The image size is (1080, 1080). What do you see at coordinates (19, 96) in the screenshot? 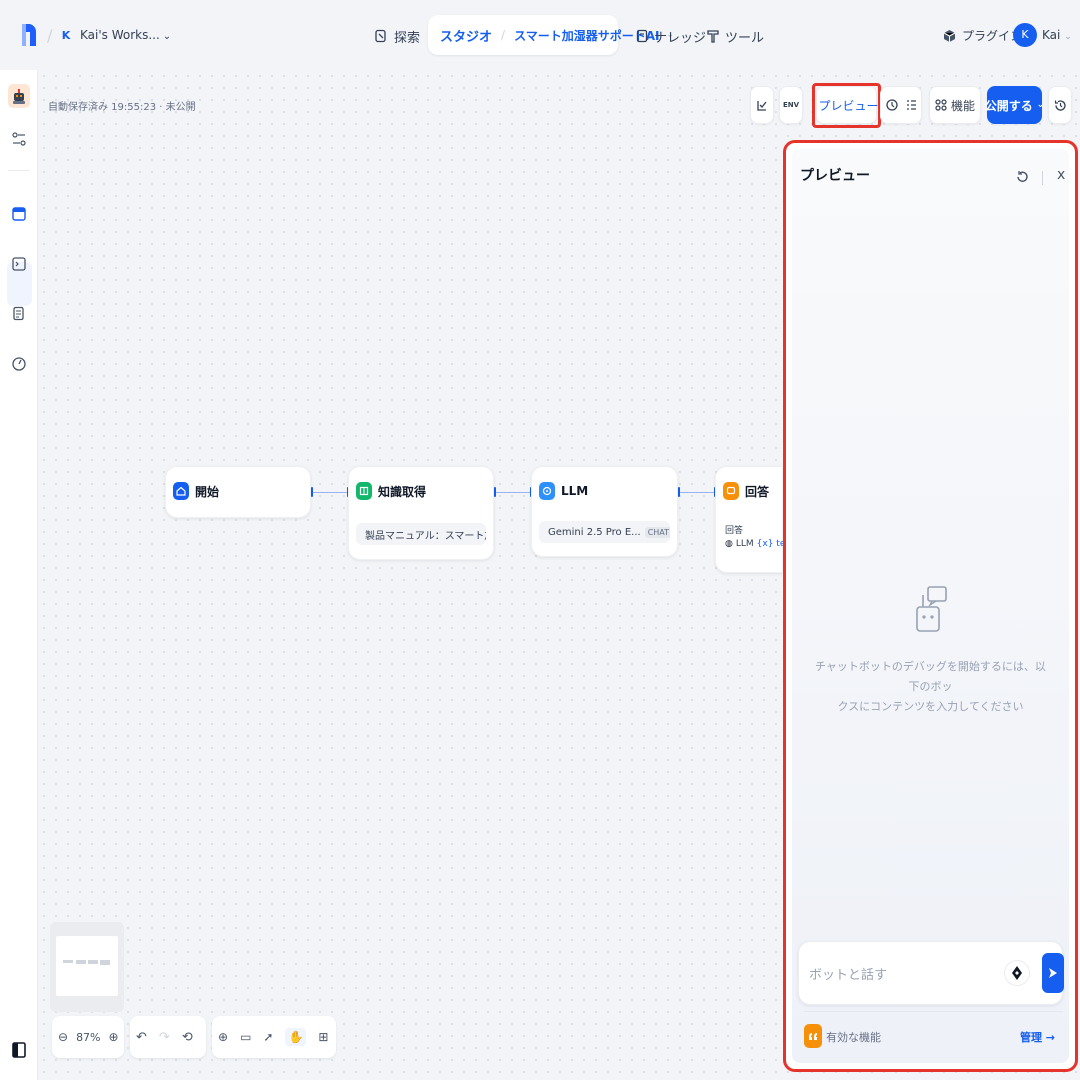
I see `app-avatar-icon` at bounding box center [19, 96].